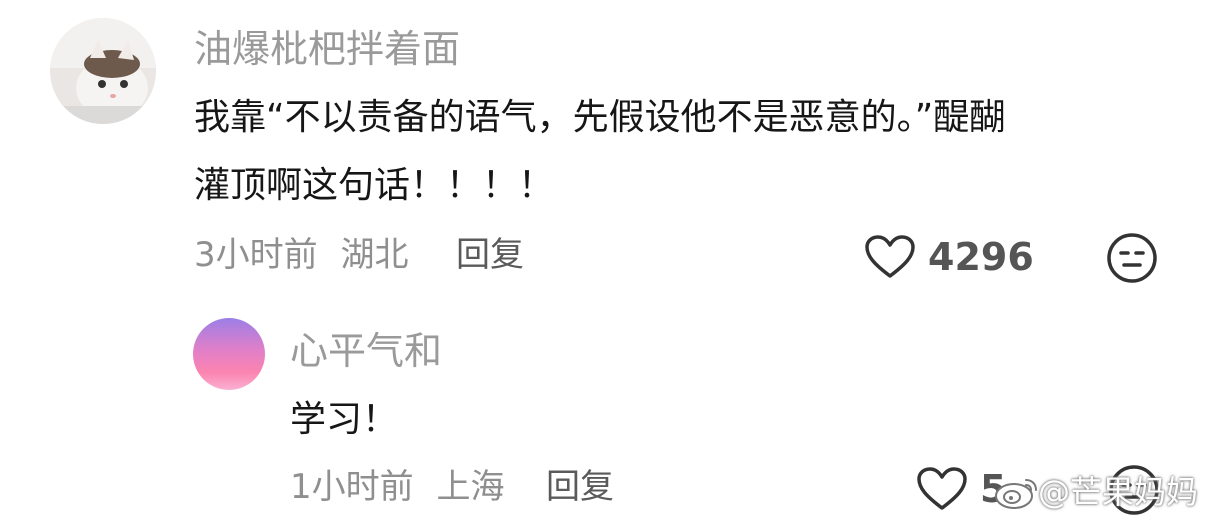  I want to click on comment-meta: 3小时前 湖北, so click(301, 255).